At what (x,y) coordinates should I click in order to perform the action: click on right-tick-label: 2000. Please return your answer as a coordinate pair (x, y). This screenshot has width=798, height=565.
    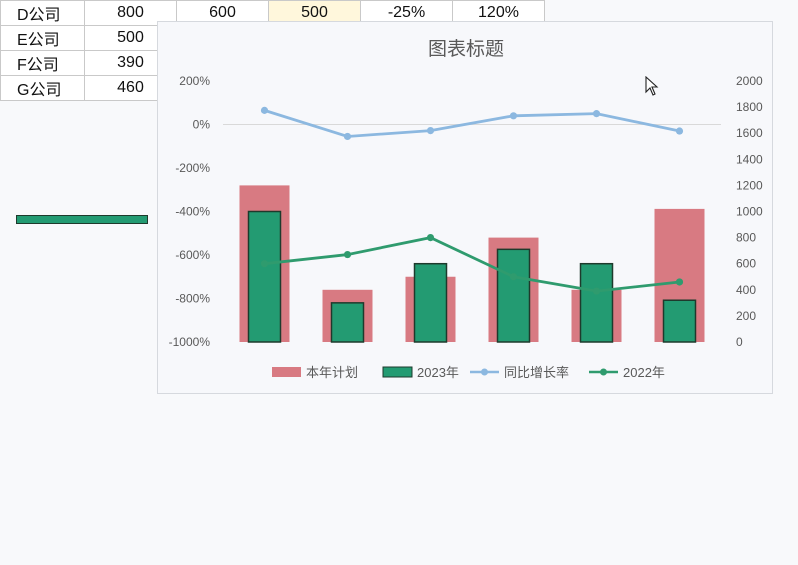
    Looking at the image, I should click on (749, 81).